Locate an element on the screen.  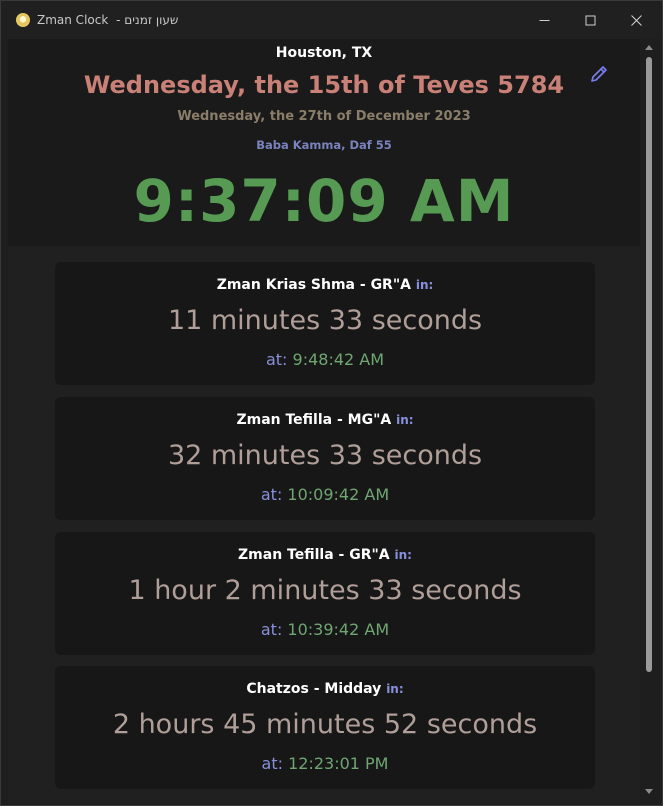
close-button is located at coordinates (636, 20).